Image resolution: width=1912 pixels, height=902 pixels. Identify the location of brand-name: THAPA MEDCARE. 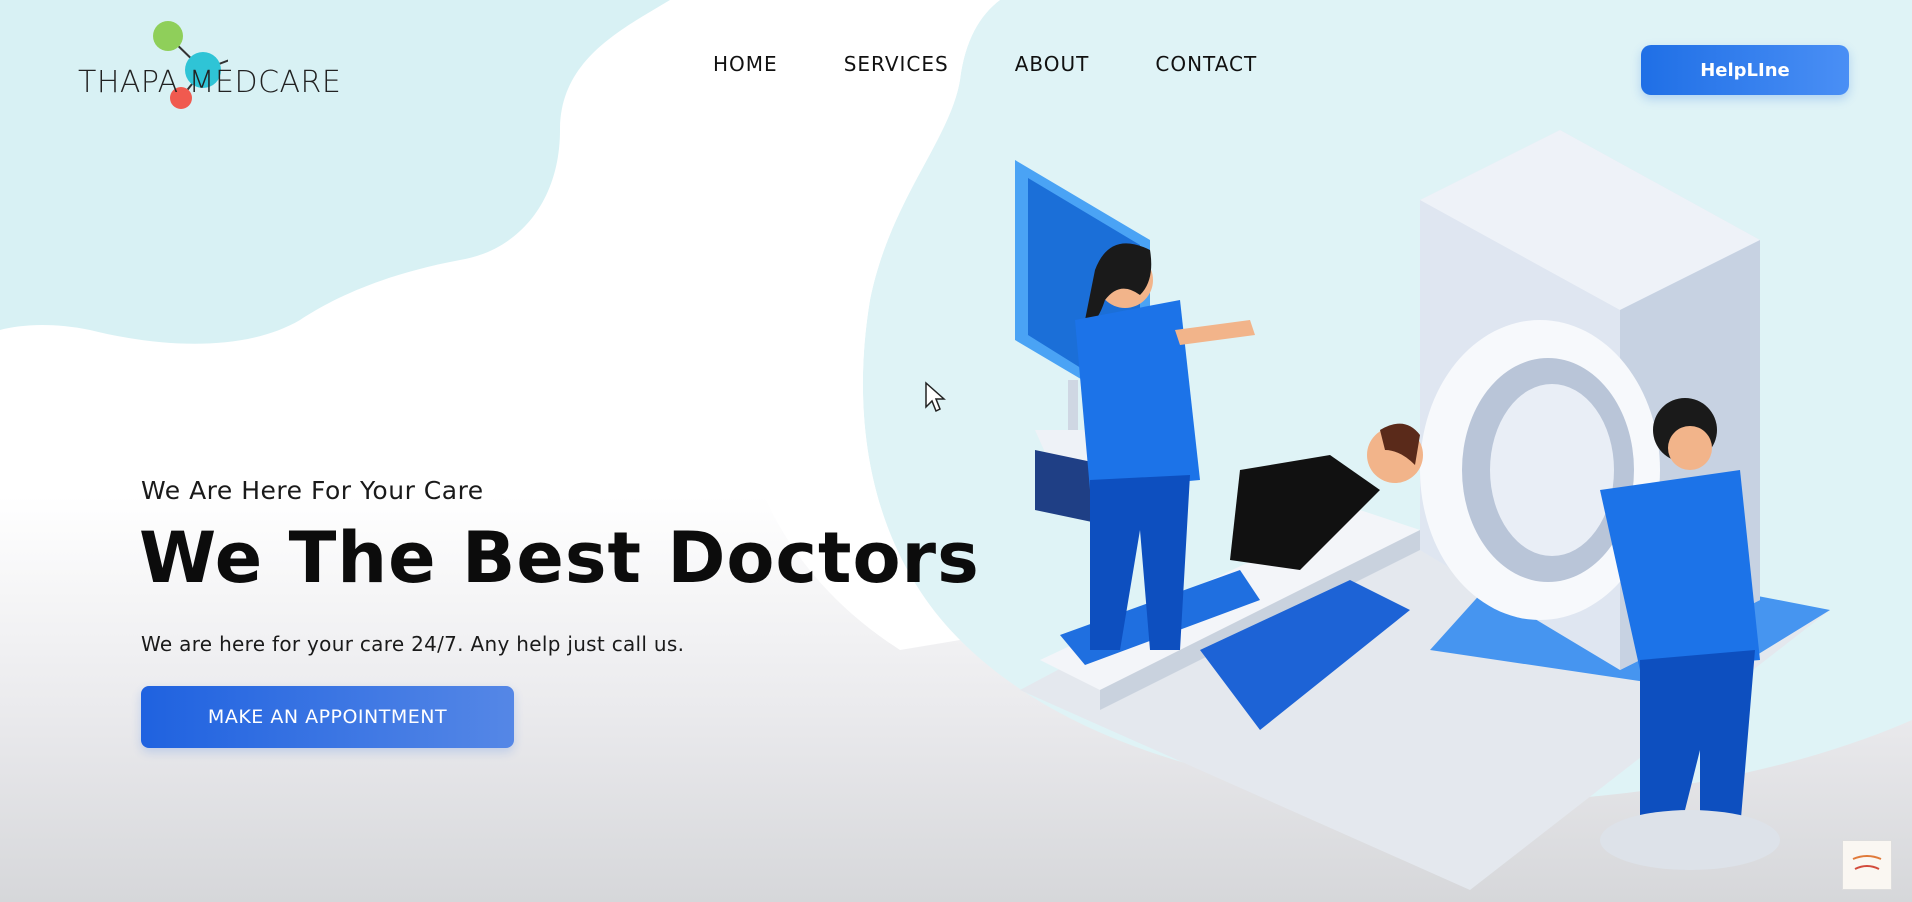
(210, 82).